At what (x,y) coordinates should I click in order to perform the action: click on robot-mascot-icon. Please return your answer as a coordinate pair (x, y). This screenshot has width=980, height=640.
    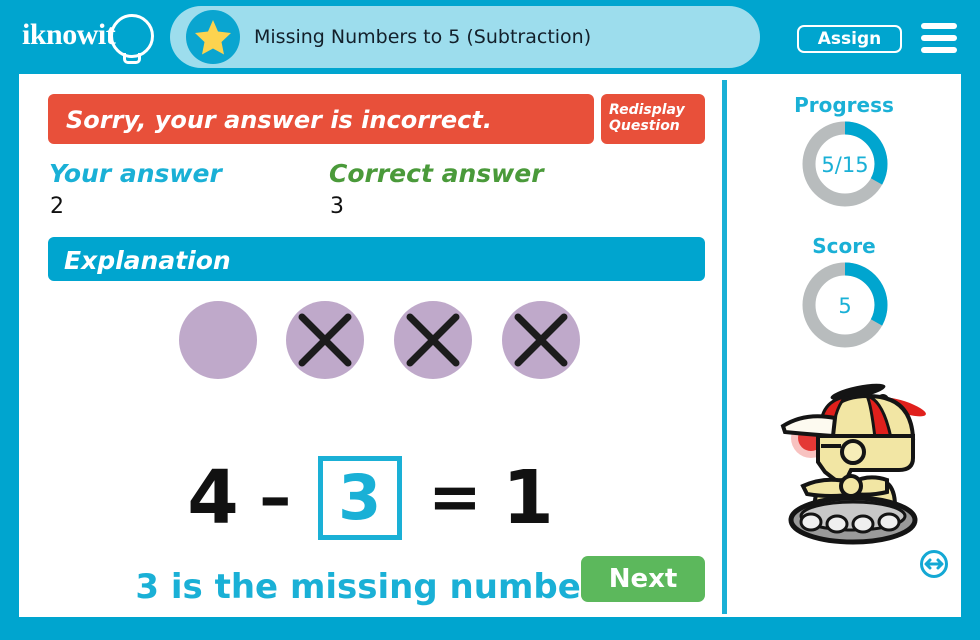
    Looking at the image, I should click on (853, 464).